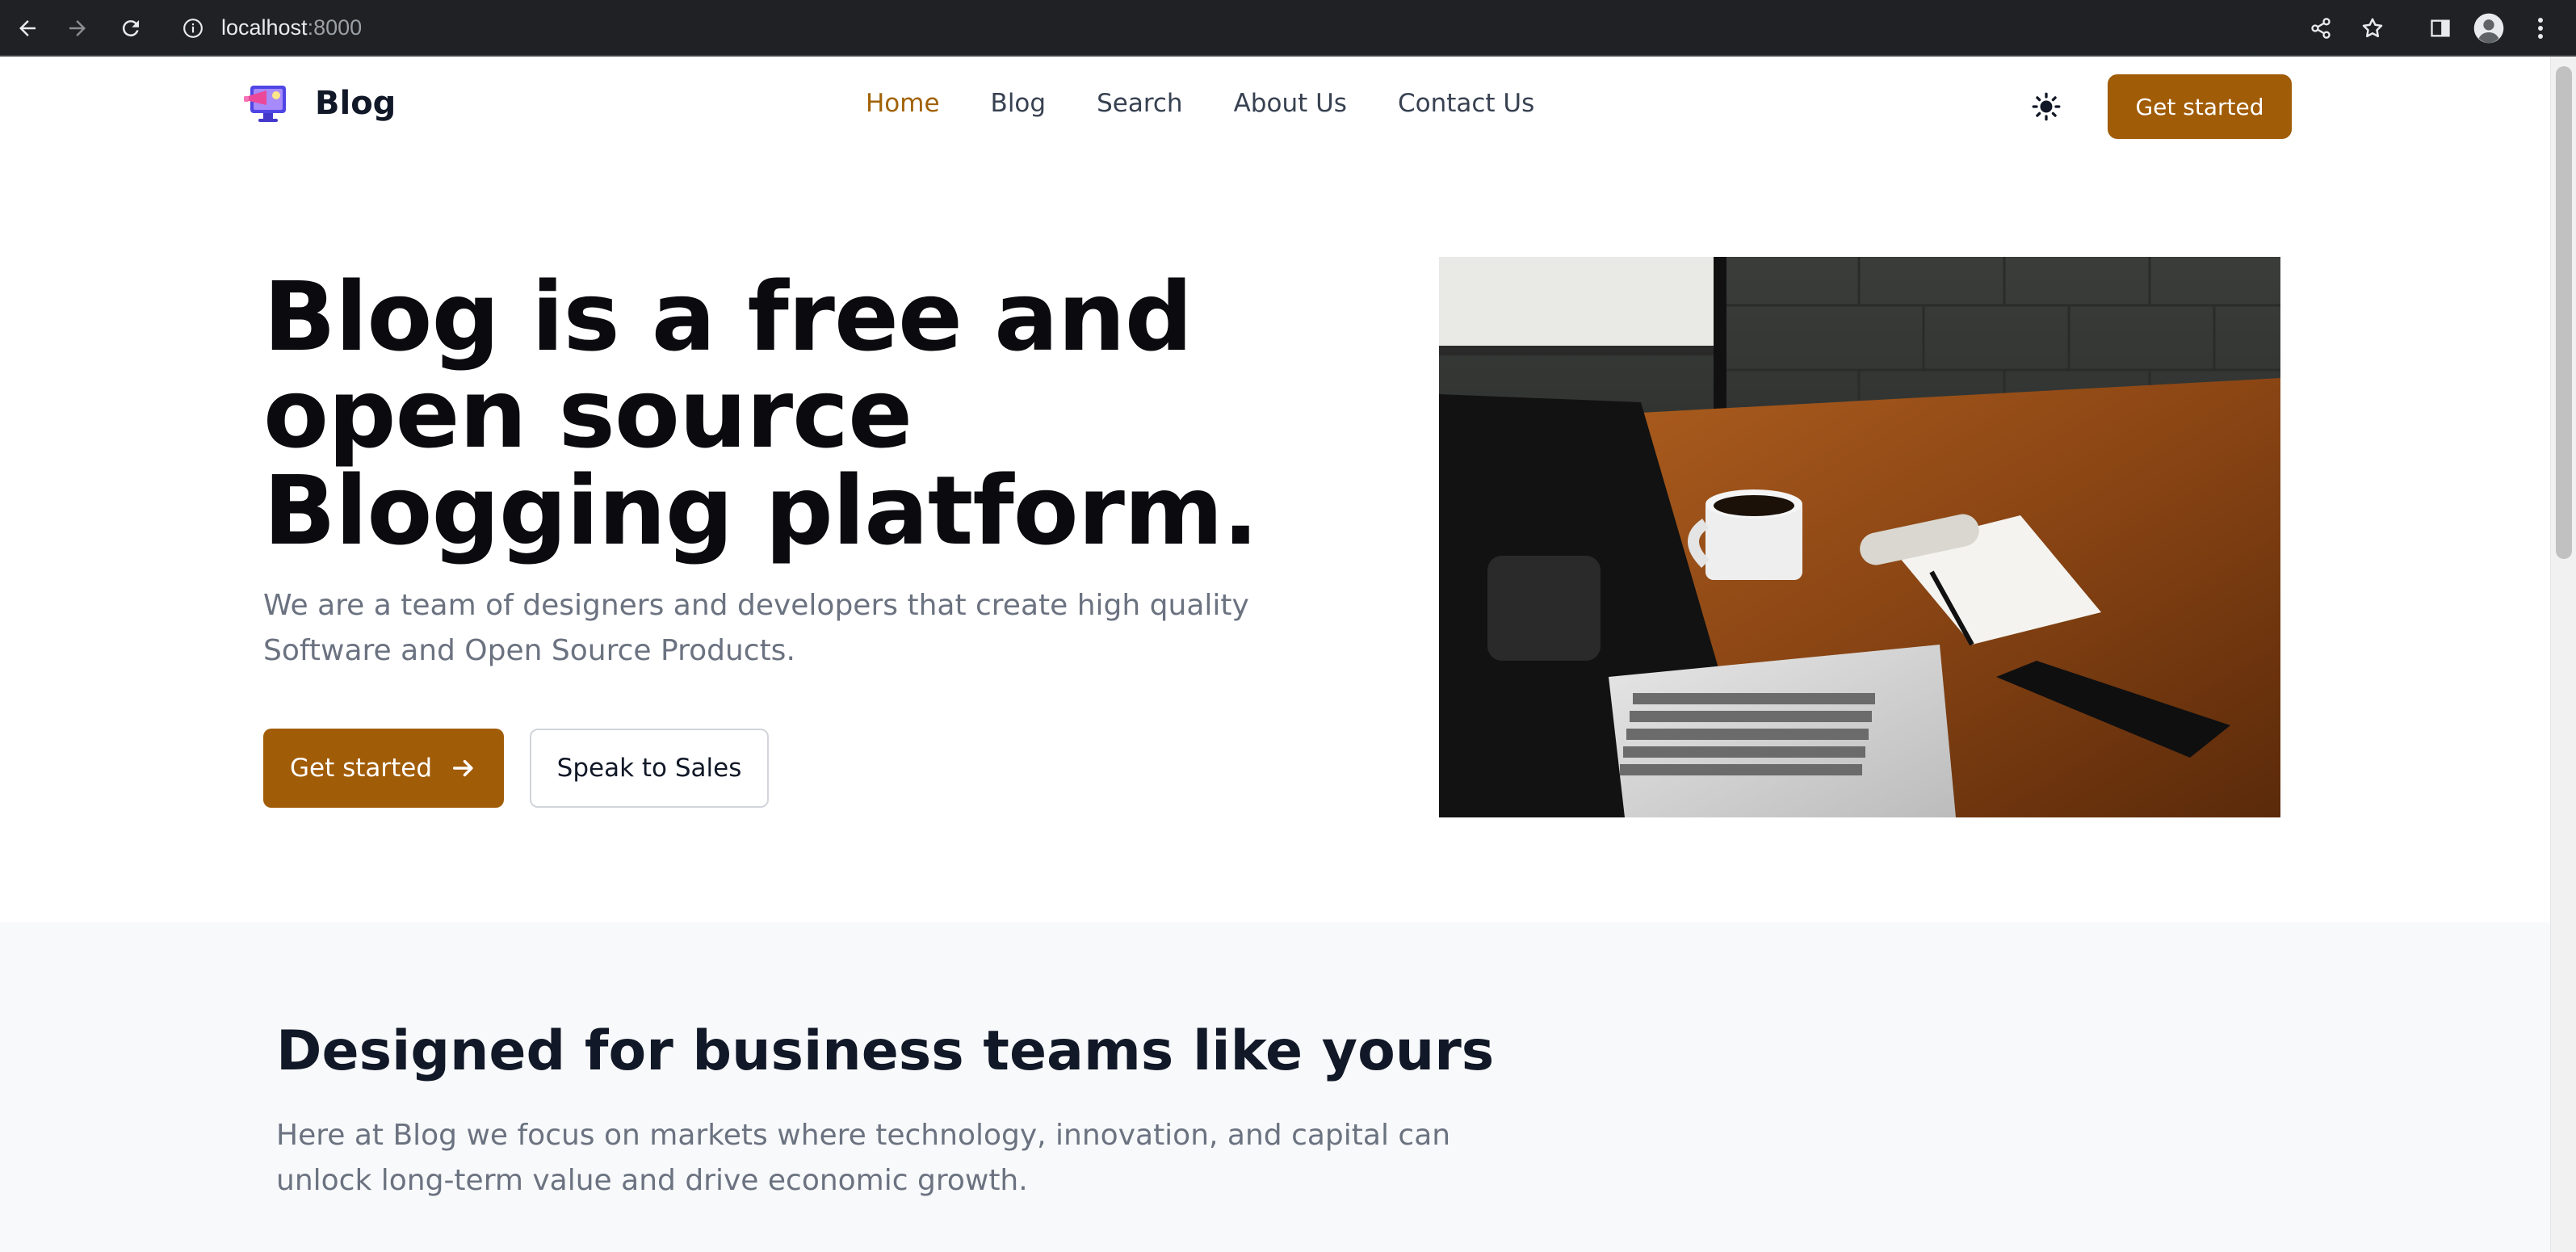 The width and height of the screenshot is (2576, 1252). Describe the element at coordinates (1859, 537) in the screenshot. I see `hero-image` at that location.